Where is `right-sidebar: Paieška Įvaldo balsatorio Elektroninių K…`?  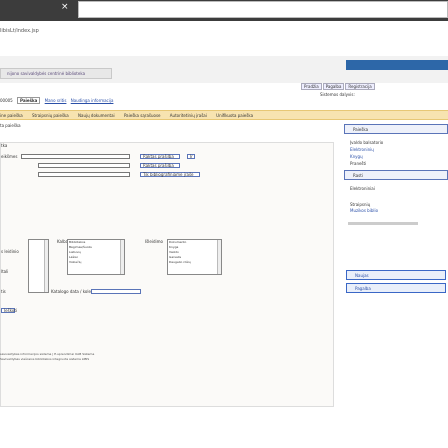 right-sidebar: Paieška Įvaldo balsatorio Elektroninių K… is located at coordinates (396, 204).